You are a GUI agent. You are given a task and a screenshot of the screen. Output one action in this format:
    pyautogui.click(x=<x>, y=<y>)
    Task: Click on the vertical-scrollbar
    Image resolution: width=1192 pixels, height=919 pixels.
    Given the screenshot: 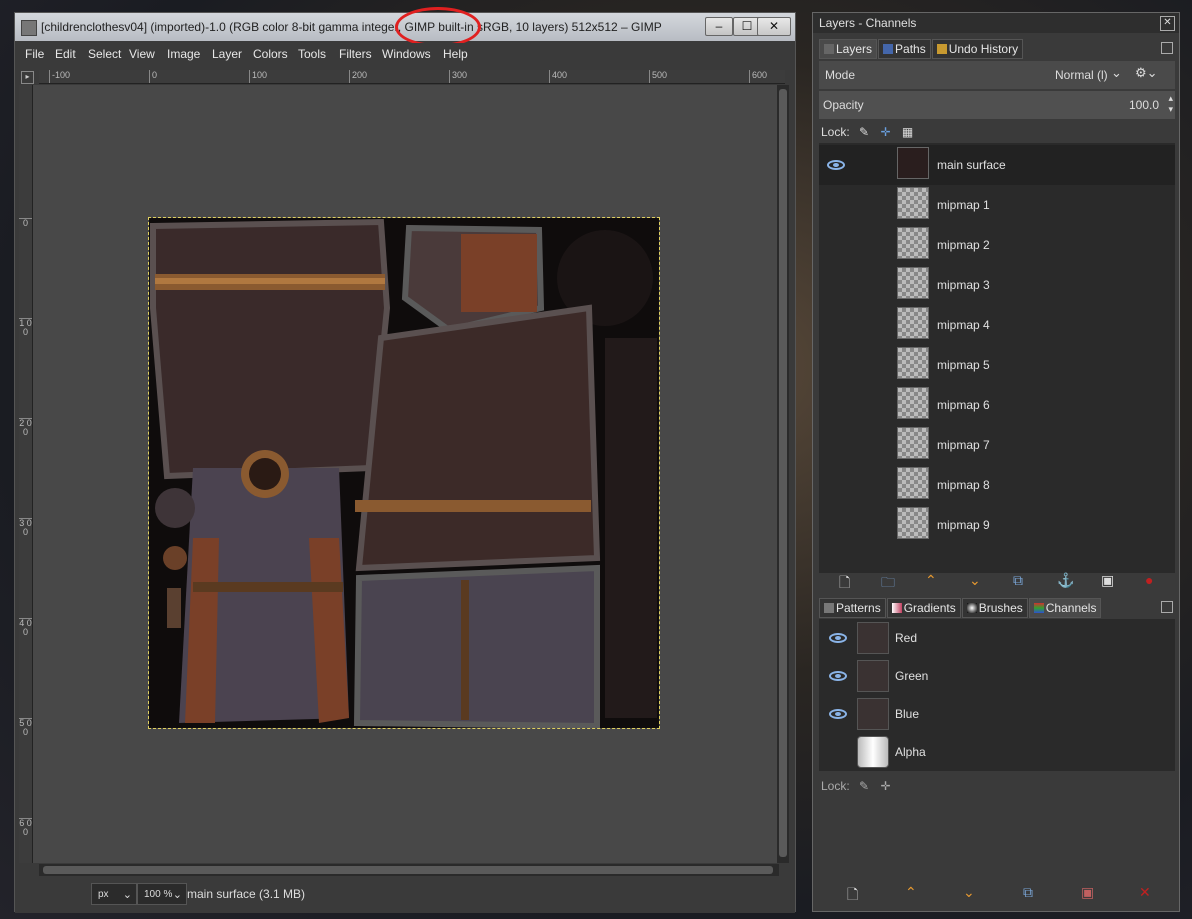 What is the action you would take?
    pyautogui.click(x=783, y=474)
    